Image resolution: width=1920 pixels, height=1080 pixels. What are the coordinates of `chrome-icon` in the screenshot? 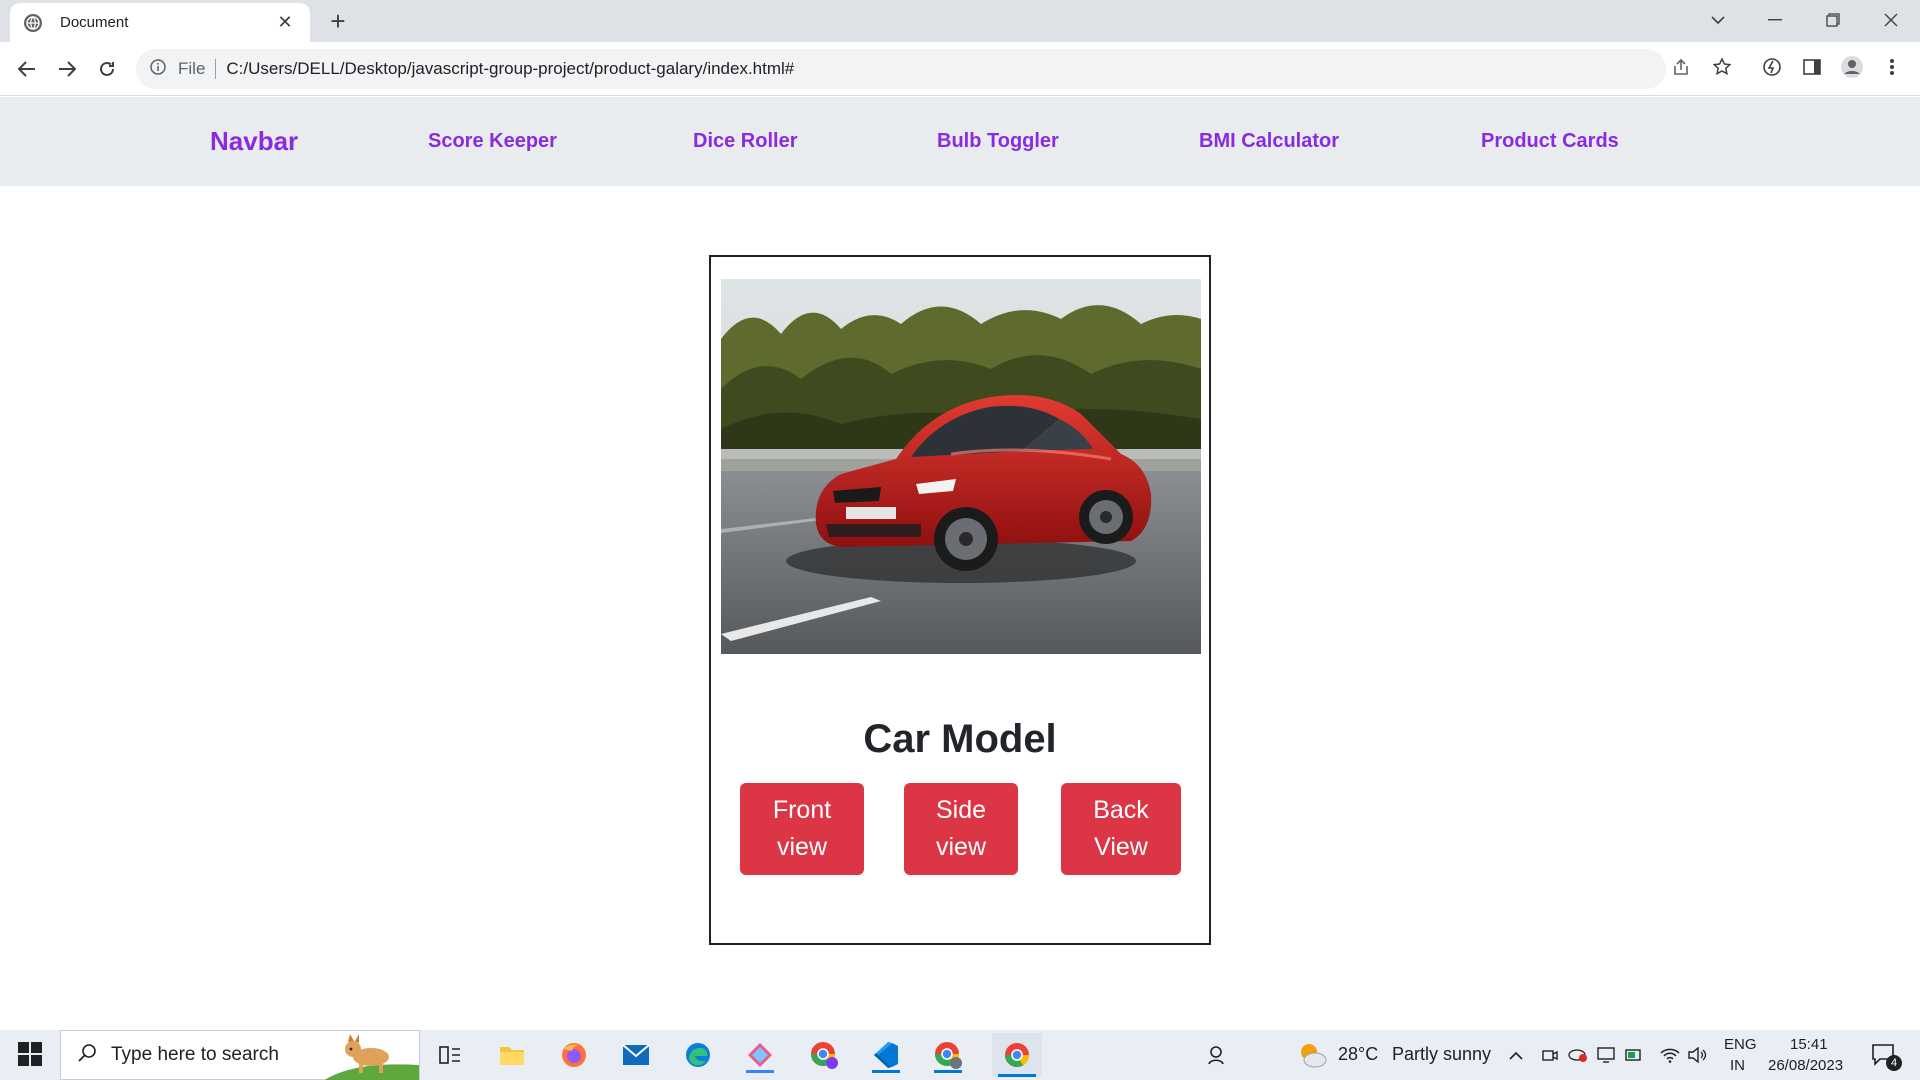 It's located at (1017, 1055).